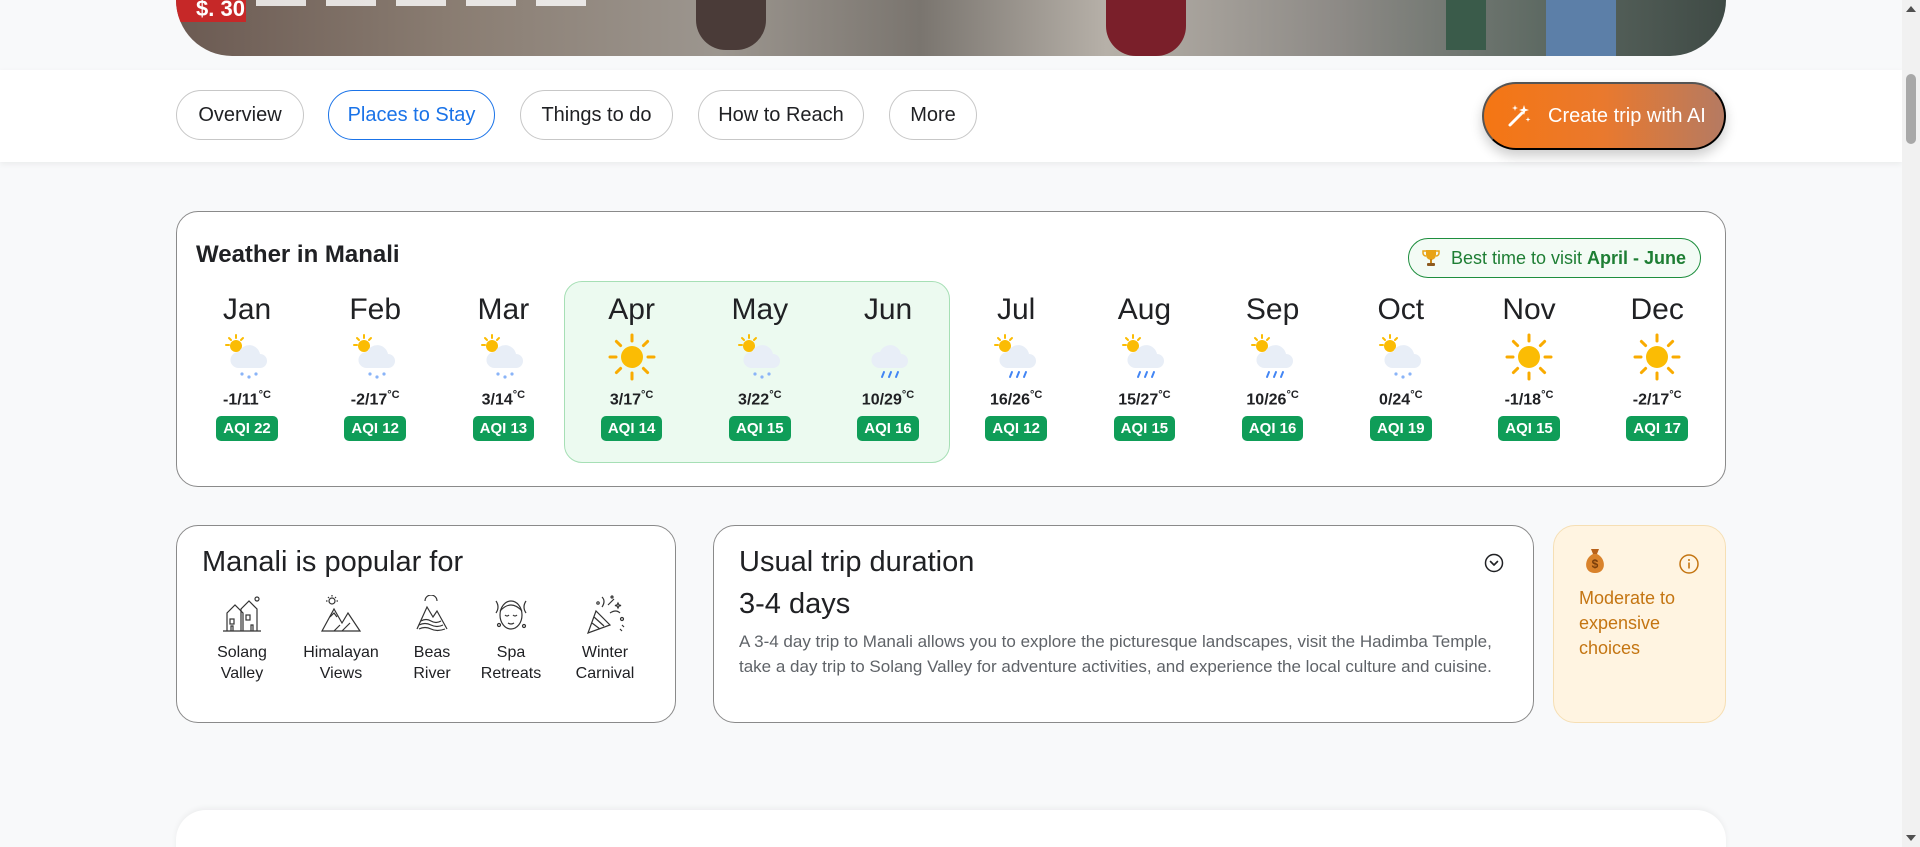 The image size is (1920, 847). What do you see at coordinates (631, 428) in the screenshot?
I see `aqi-badge: AQI 14` at bounding box center [631, 428].